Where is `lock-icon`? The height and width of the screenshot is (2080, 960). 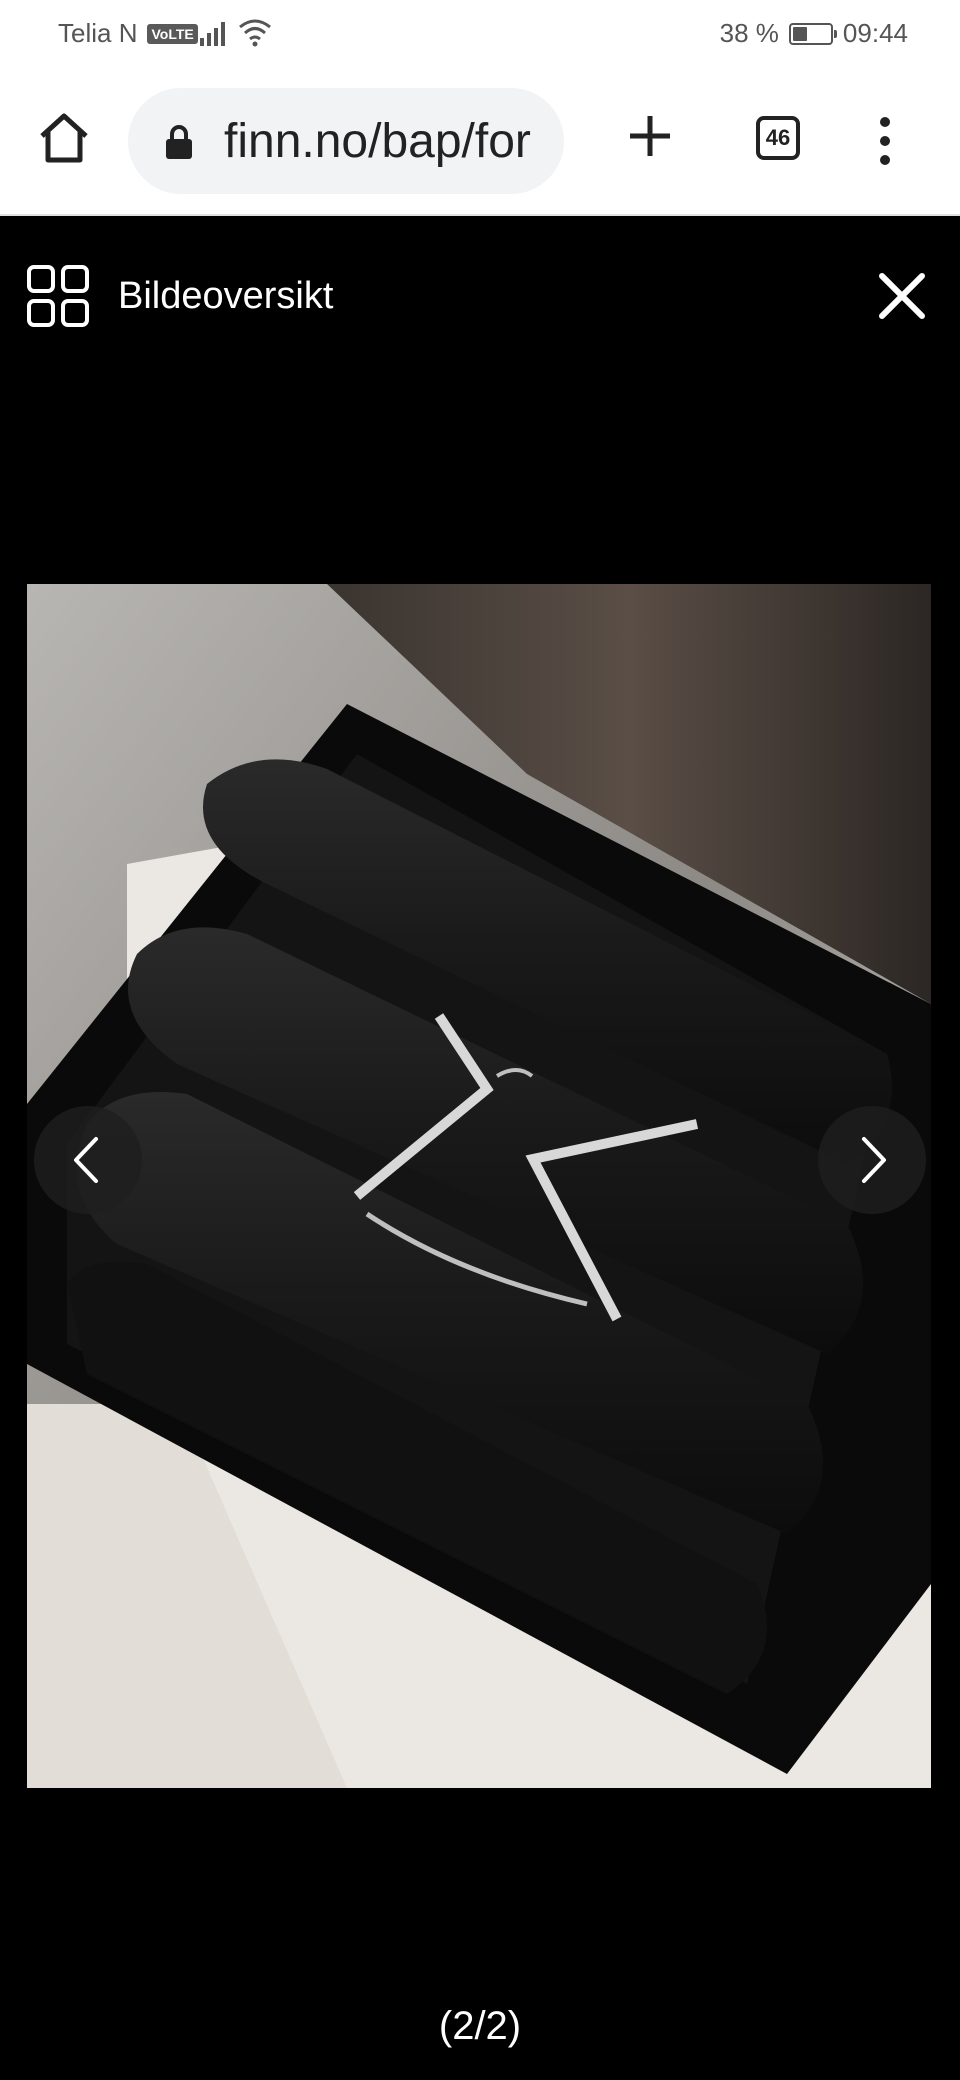 lock-icon is located at coordinates (179, 142).